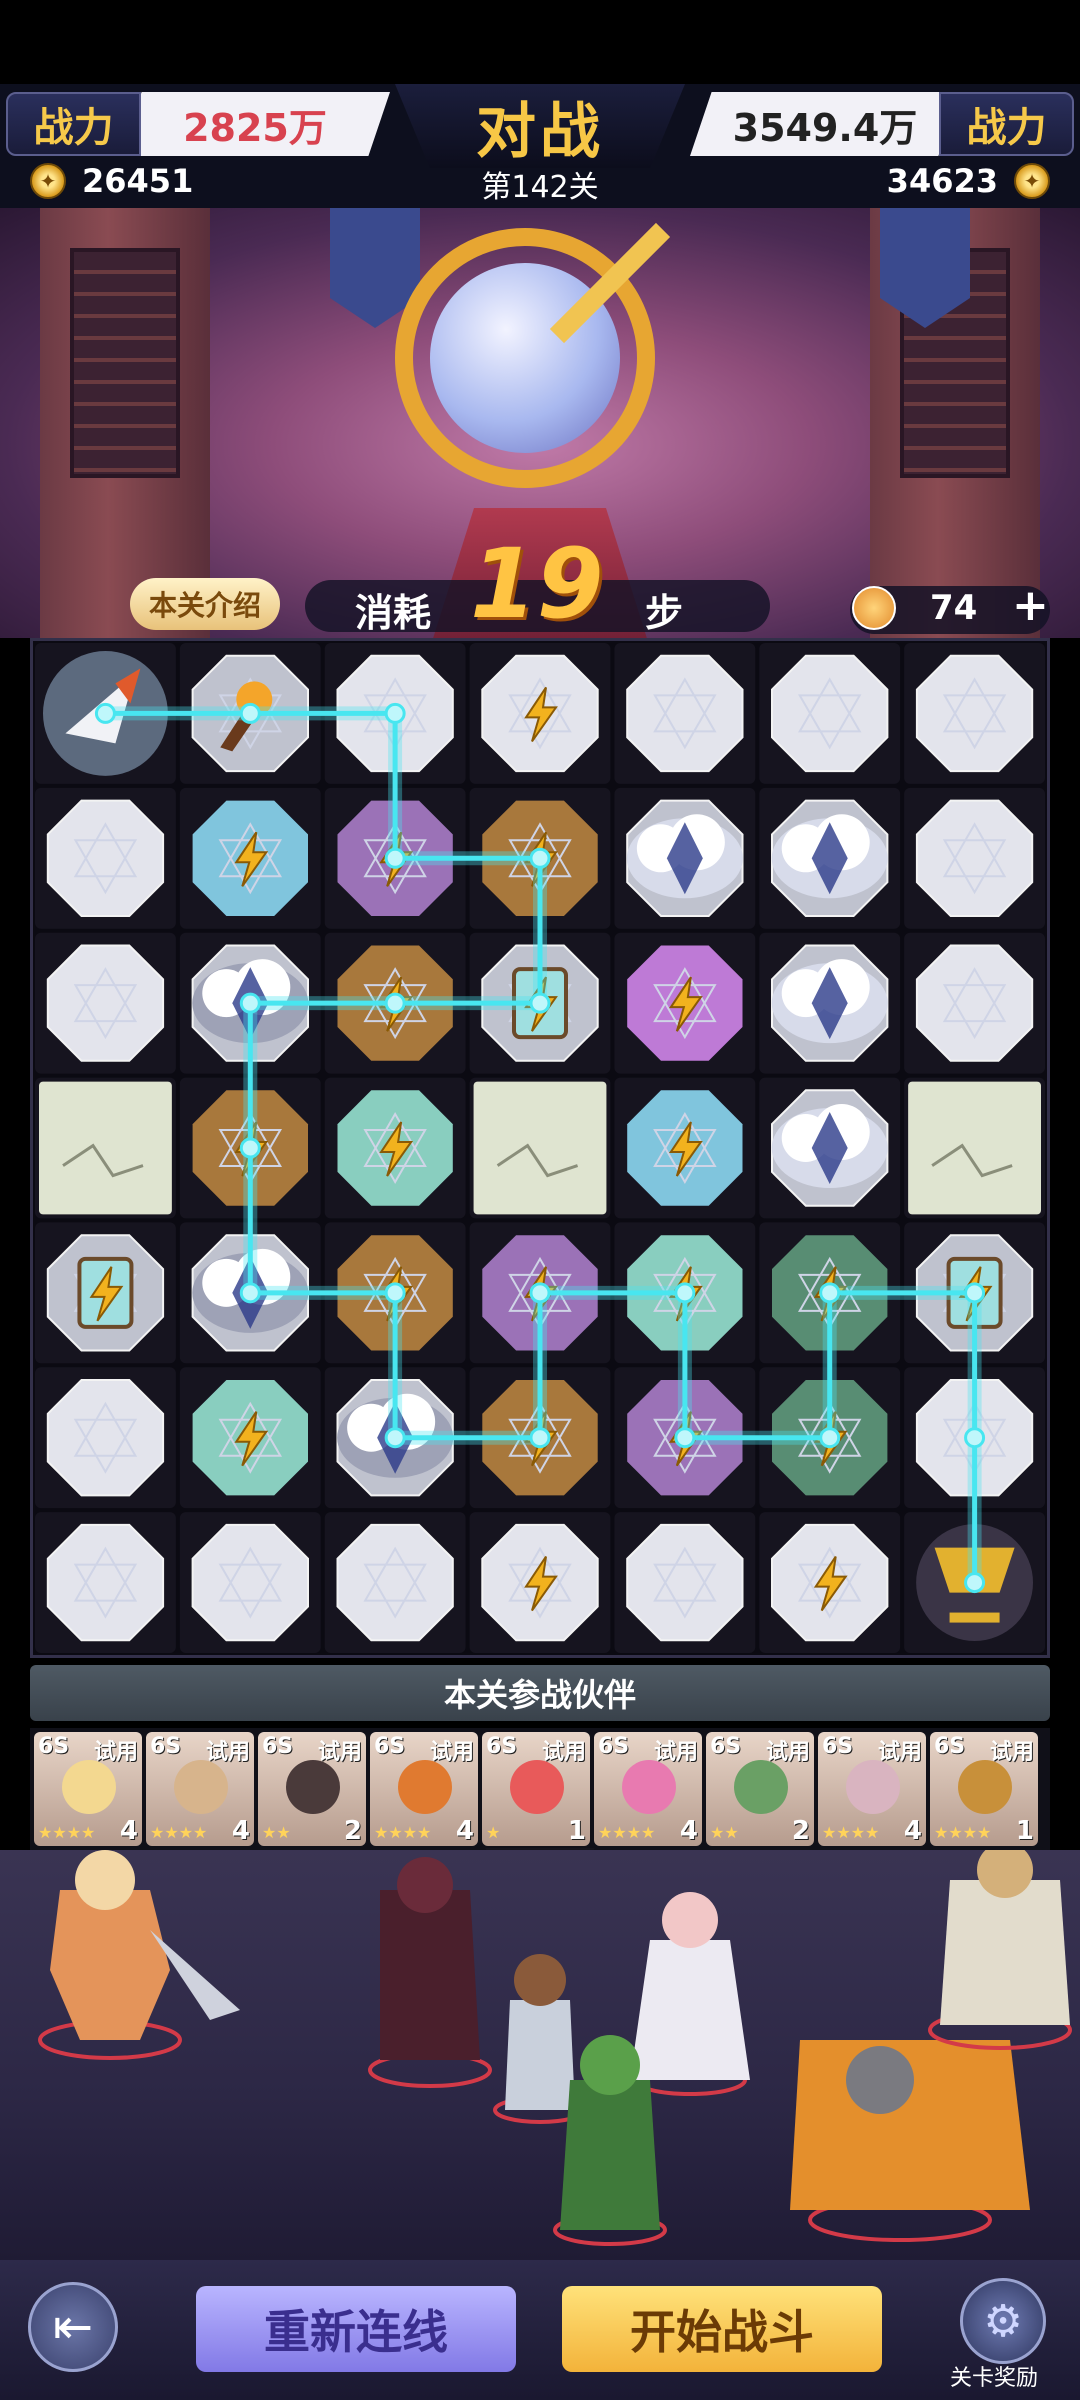 The width and height of the screenshot is (1080, 2400). What do you see at coordinates (1030, 605) in the screenshot?
I see `add-energy-button: +` at bounding box center [1030, 605].